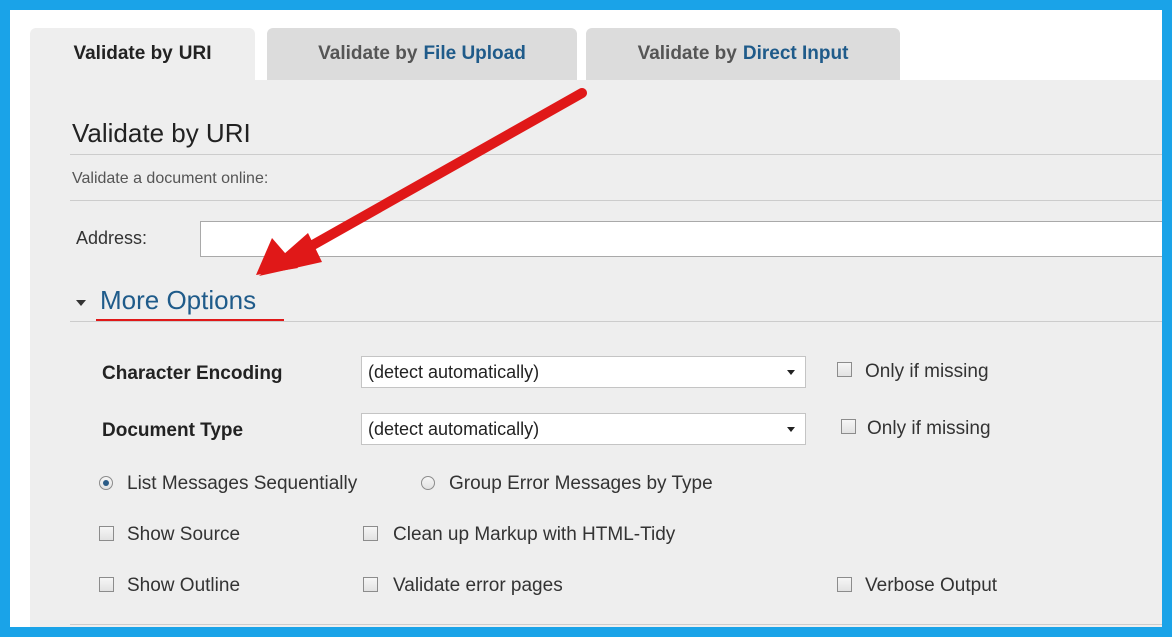 The image size is (1172, 637). Describe the element at coordinates (844, 584) in the screenshot. I see `verbose-output-checkbox` at that location.